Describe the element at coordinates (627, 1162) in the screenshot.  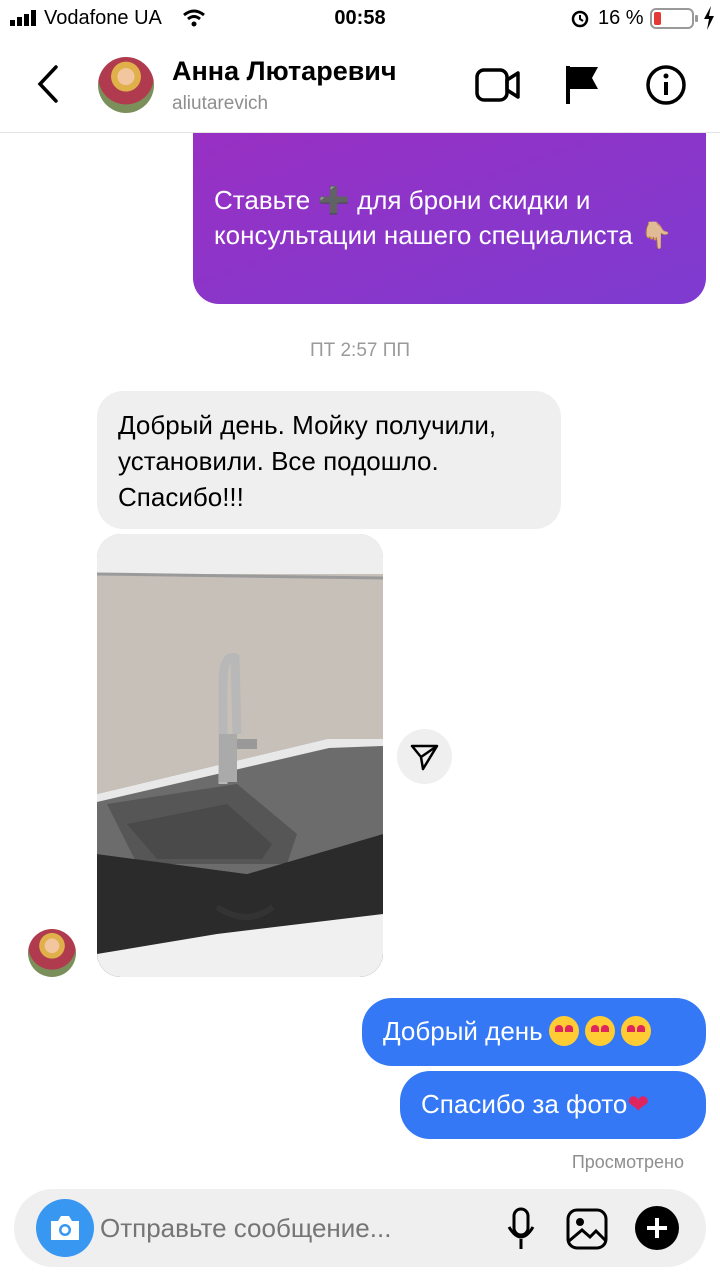
I see `seen-status: Просмотрено` at that location.